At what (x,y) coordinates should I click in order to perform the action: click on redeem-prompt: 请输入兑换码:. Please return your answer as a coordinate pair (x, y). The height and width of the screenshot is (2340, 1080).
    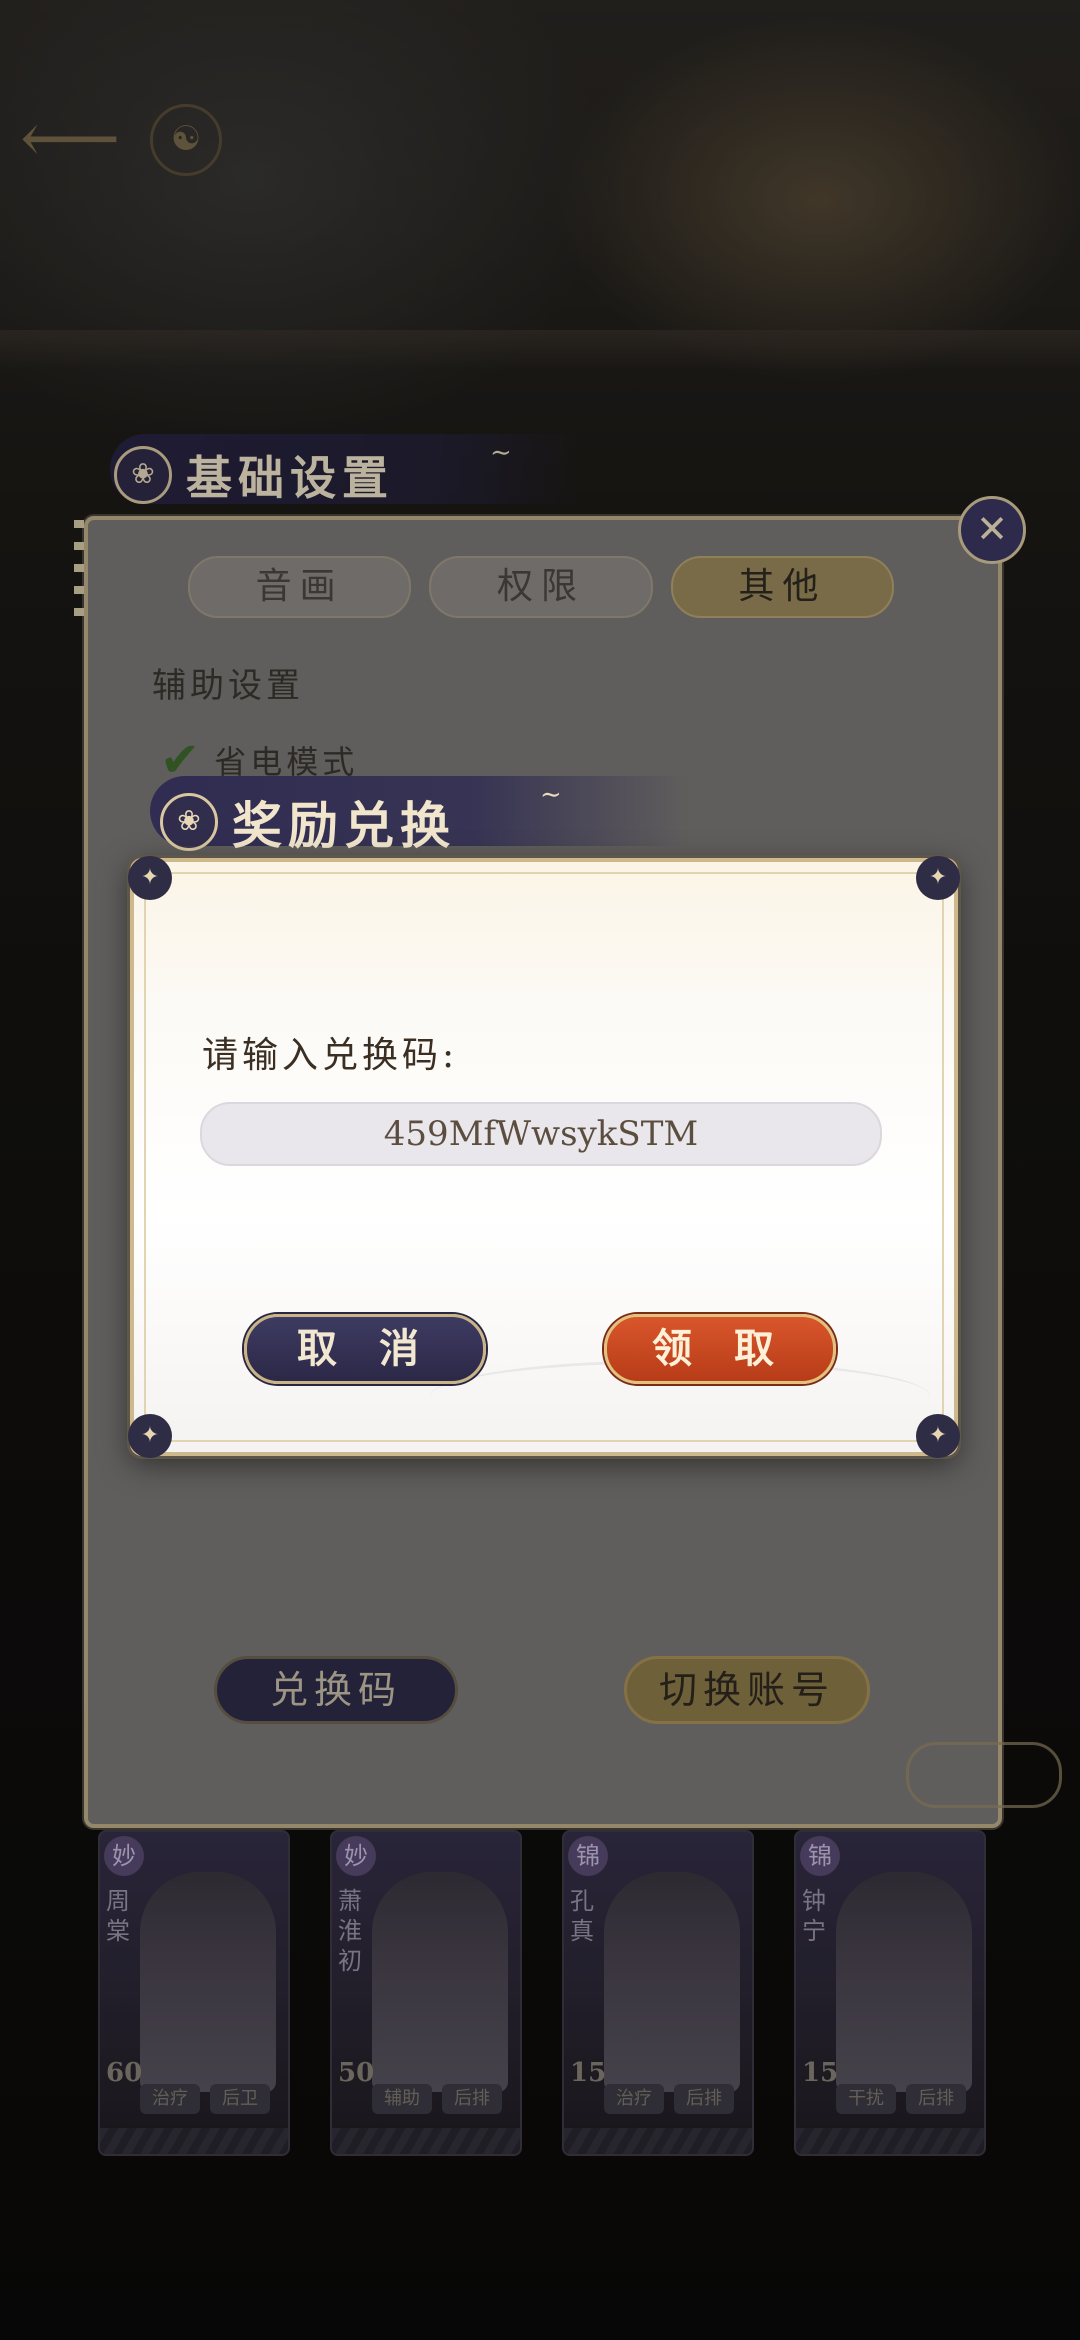
    Looking at the image, I should click on (330, 1055).